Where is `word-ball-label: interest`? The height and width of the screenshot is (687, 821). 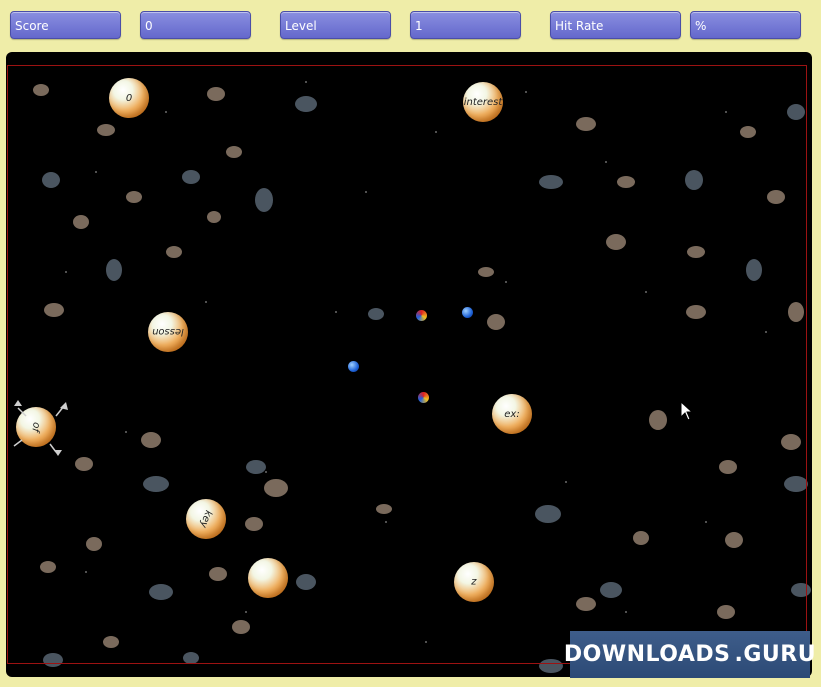 word-ball-label: interest is located at coordinates (483, 102).